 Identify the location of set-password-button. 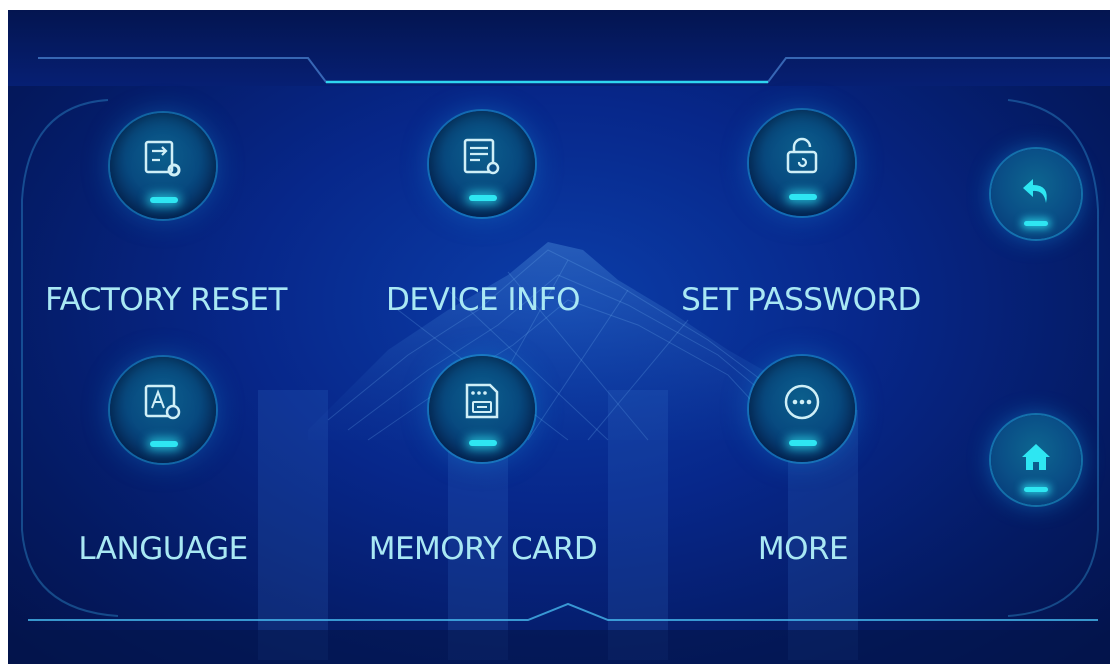
(802, 163).